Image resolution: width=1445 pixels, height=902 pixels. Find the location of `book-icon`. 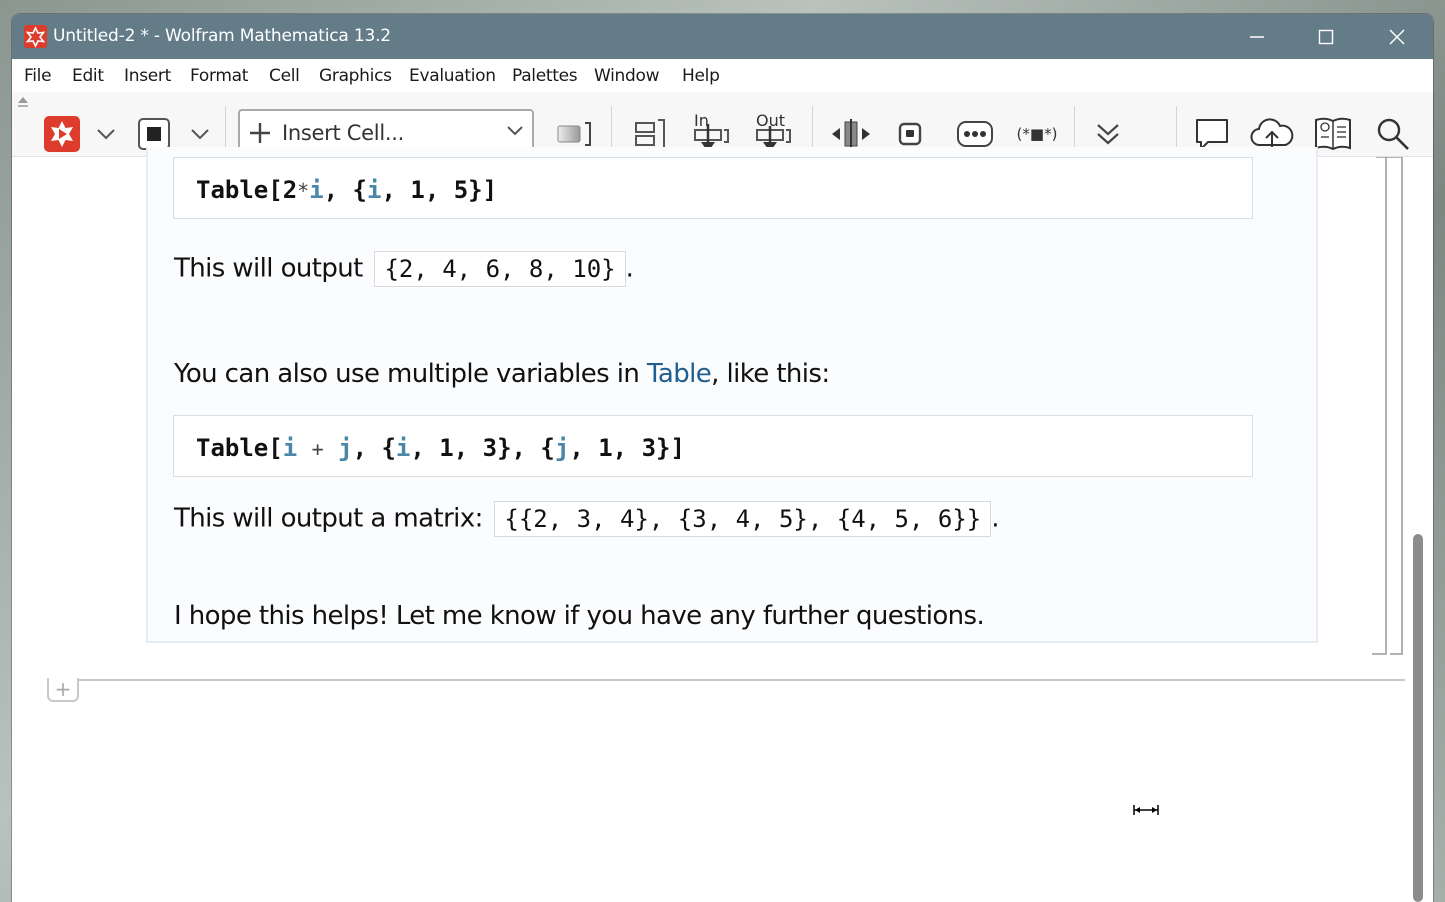

book-icon is located at coordinates (1333, 134).